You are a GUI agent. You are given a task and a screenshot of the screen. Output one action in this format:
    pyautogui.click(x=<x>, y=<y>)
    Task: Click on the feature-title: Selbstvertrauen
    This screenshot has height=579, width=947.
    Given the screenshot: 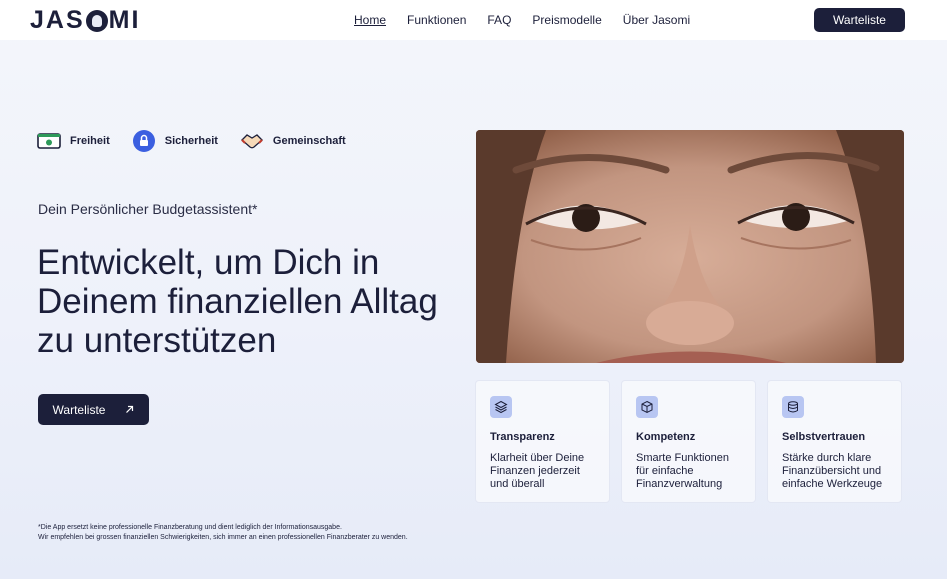 What is the action you would take?
    pyautogui.click(x=824, y=437)
    